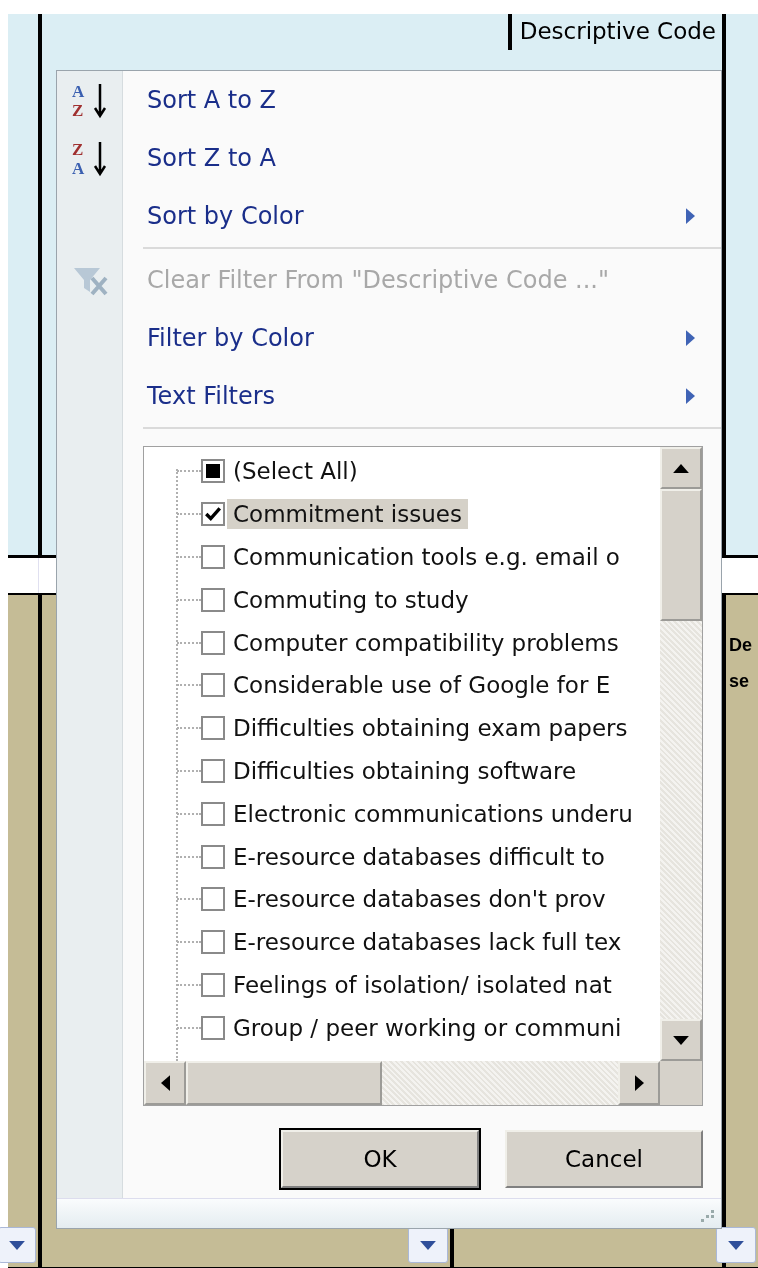  What do you see at coordinates (389, 280) in the screenshot?
I see `menu-item: Clear Filter From "Descriptive Code ..."` at bounding box center [389, 280].